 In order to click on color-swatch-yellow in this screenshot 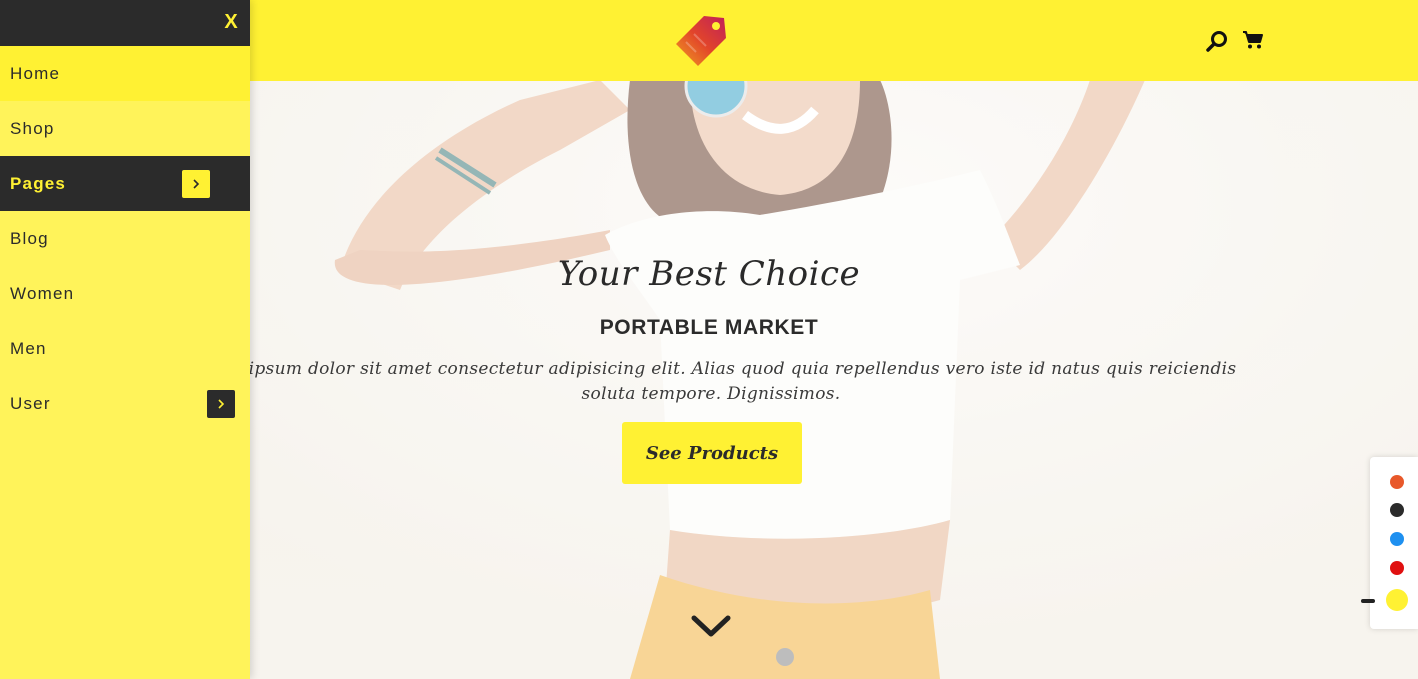, I will do `click(1397, 600)`.